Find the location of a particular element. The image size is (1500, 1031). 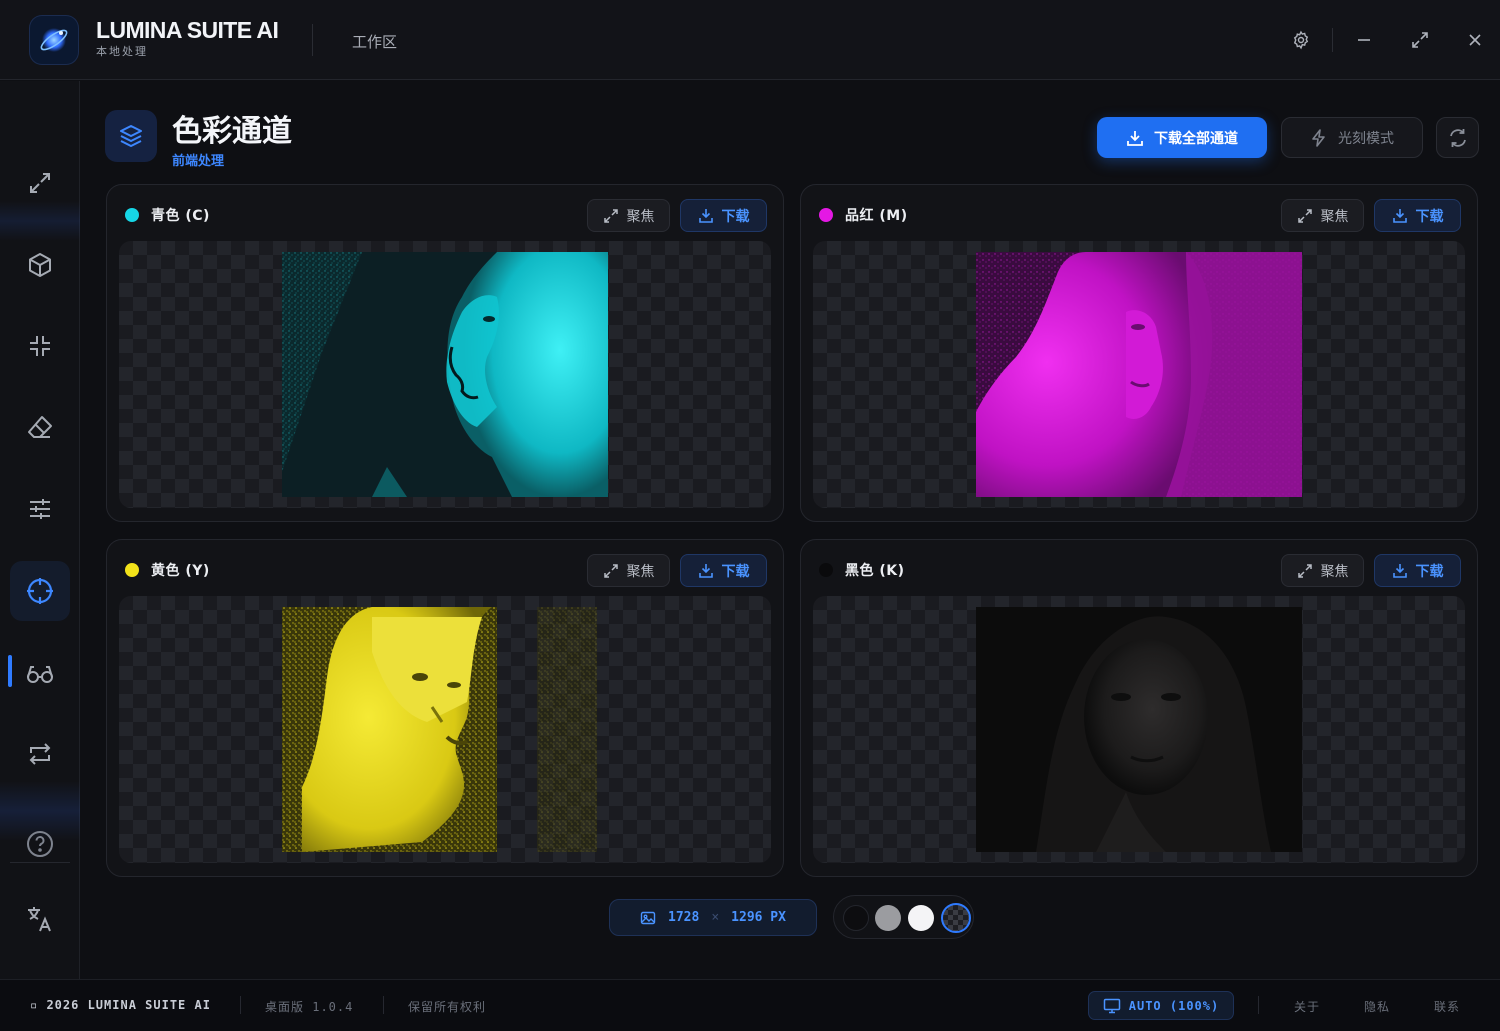

black-channel-image is located at coordinates (1139, 729).